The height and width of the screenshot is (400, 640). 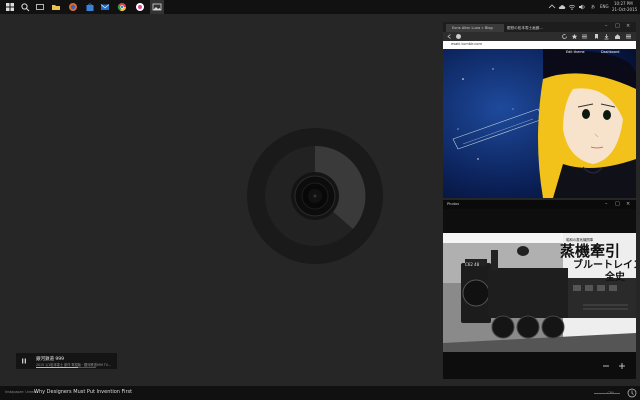 I want to click on taskbar: あ ENG 10:27 PM 21-Oct-2015, so click(x=320, y=7).